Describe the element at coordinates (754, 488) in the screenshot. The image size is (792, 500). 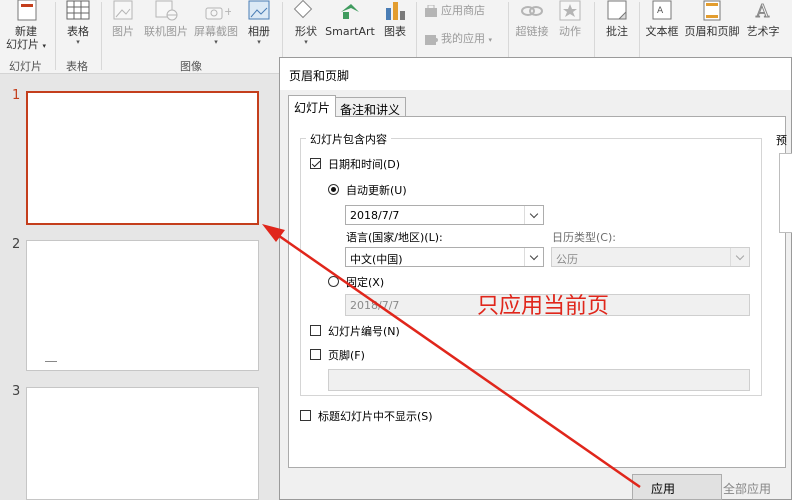
I see `apply-all-button: 全部应用` at that location.